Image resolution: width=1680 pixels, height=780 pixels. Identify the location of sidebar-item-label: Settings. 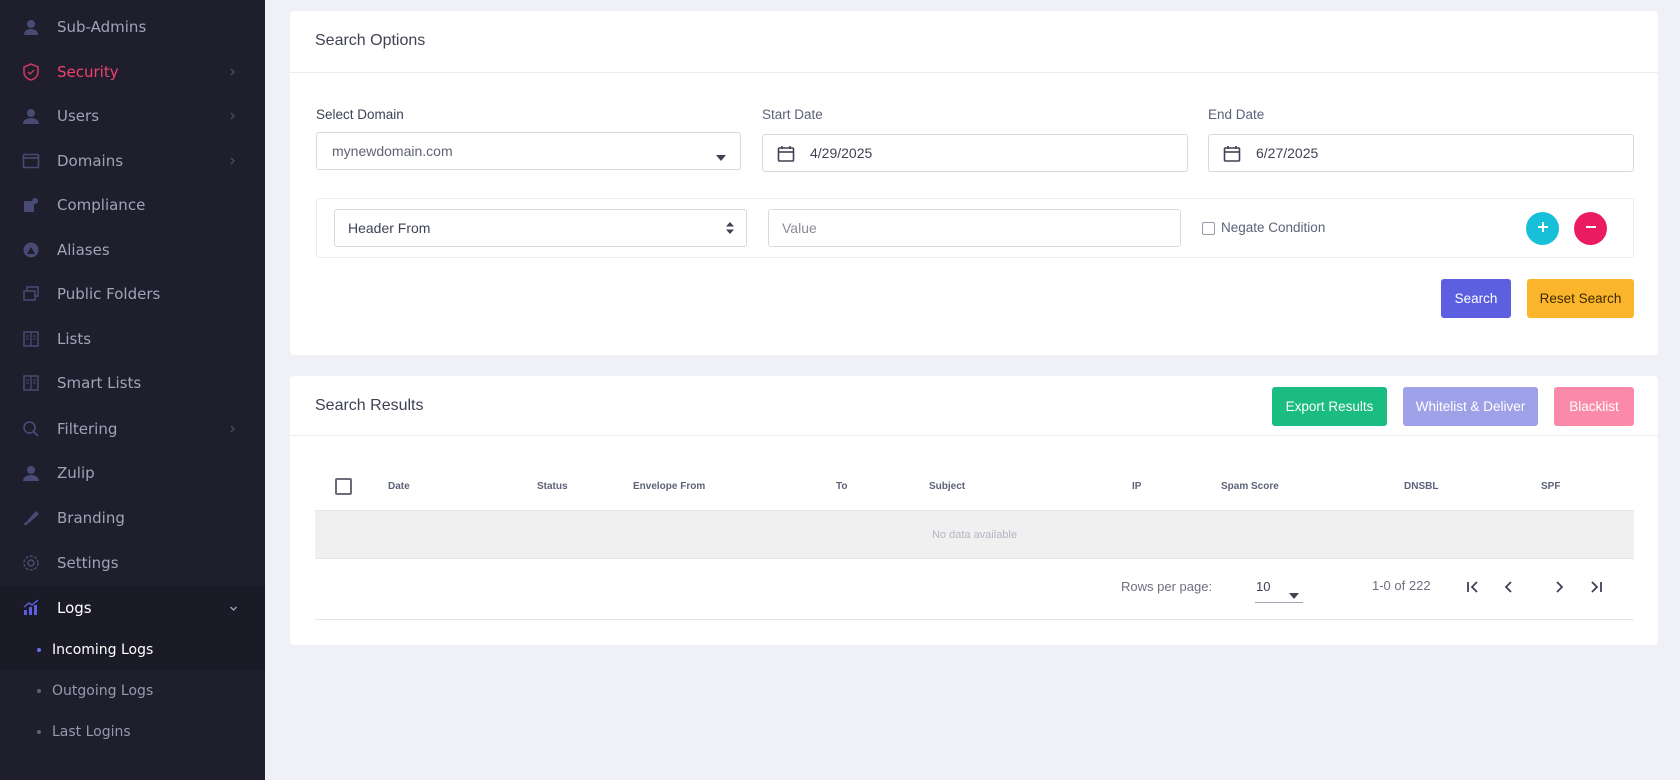
(88, 563).